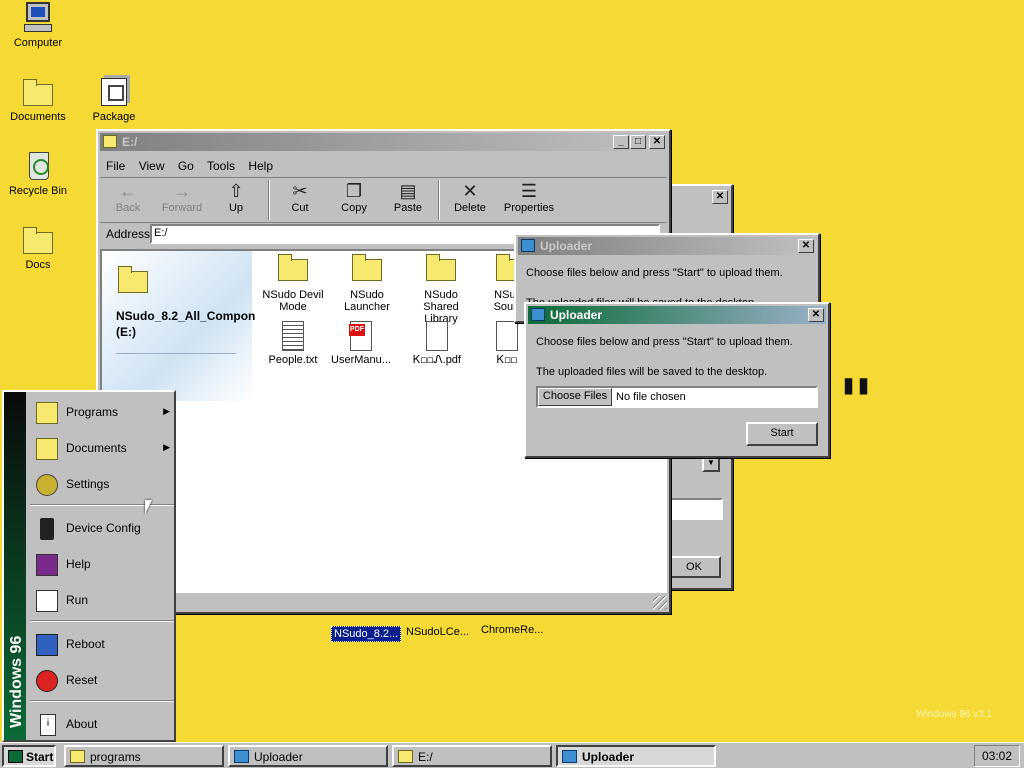 The height and width of the screenshot is (768, 1024). What do you see at coordinates (308, 756) in the screenshot?
I see `task-uploader: Uploader` at bounding box center [308, 756].